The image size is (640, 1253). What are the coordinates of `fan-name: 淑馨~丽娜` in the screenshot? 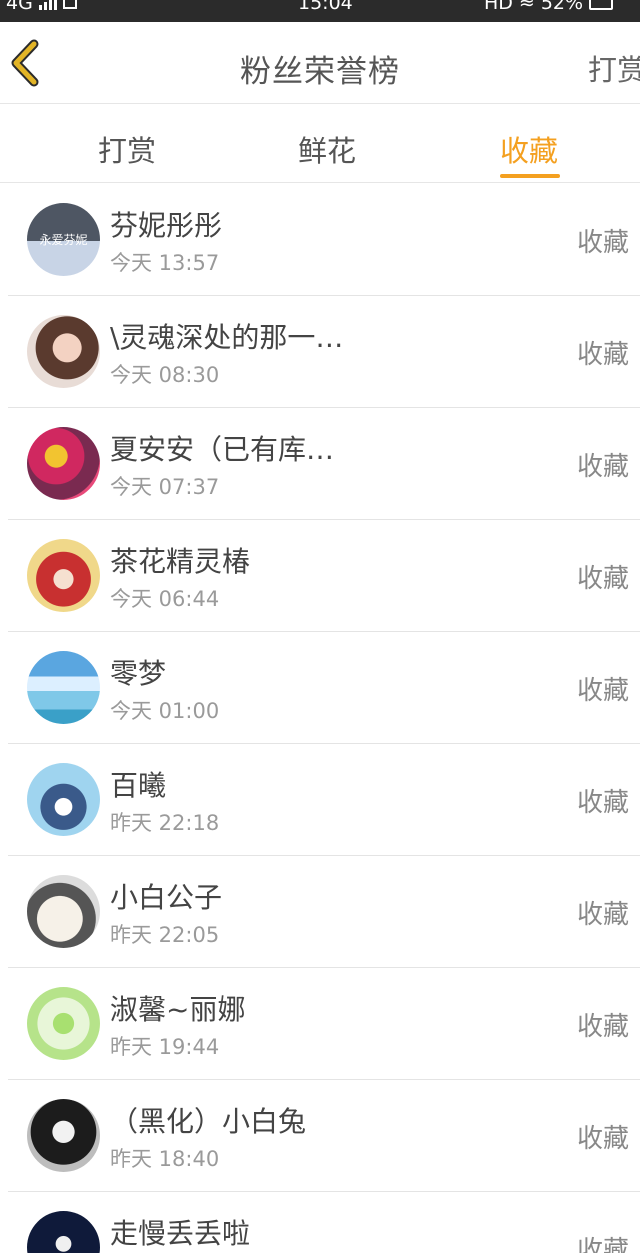 It's located at (178, 1009).